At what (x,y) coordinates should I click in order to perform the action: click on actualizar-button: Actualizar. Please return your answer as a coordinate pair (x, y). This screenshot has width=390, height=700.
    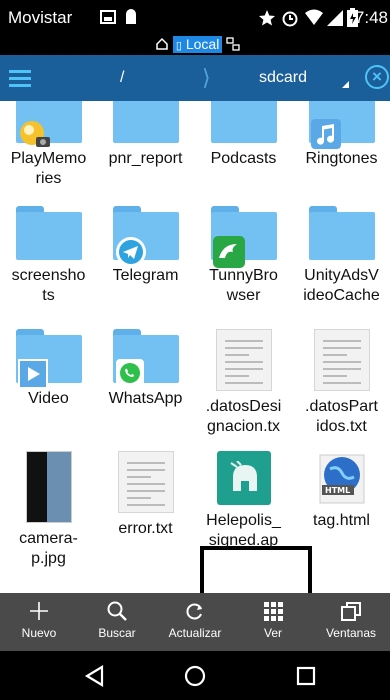
    Looking at the image, I should click on (195, 622).